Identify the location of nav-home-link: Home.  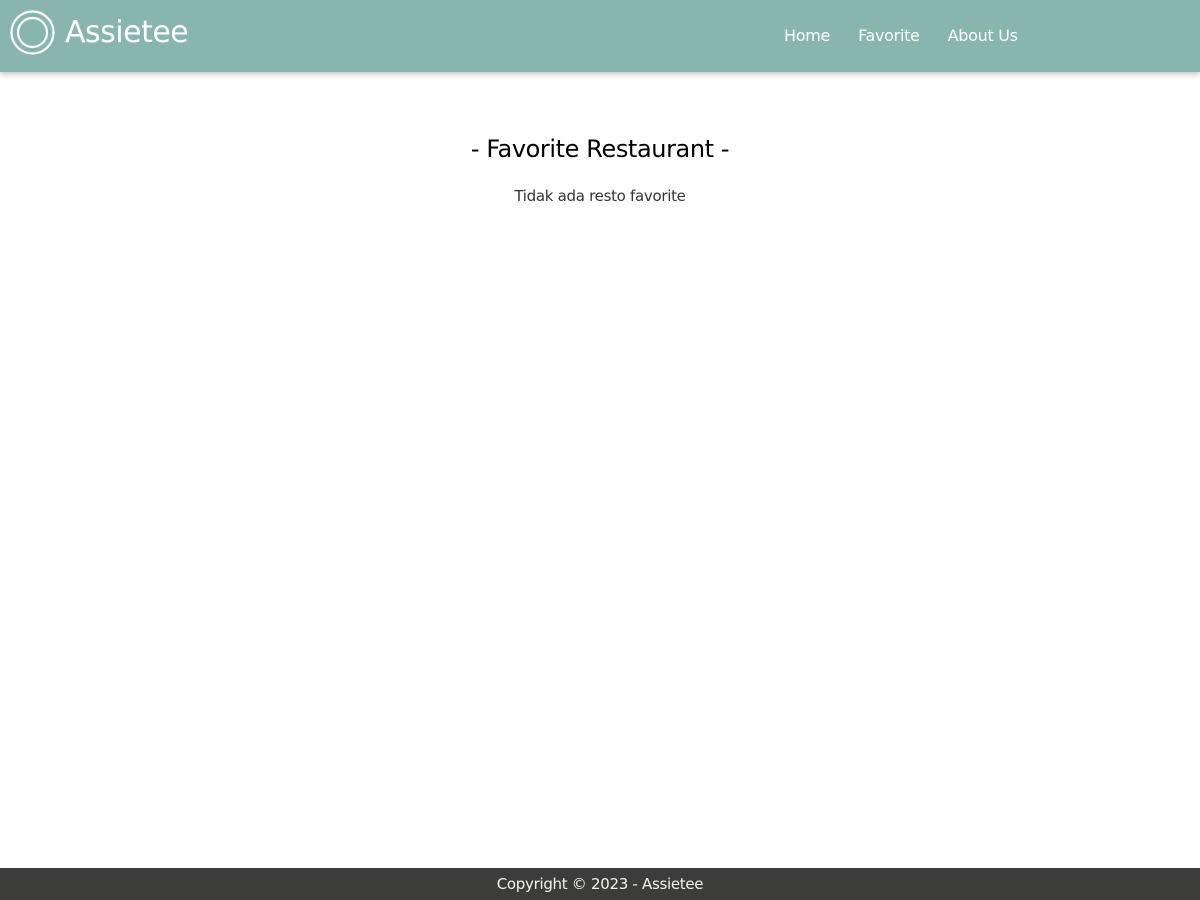
(807, 36).